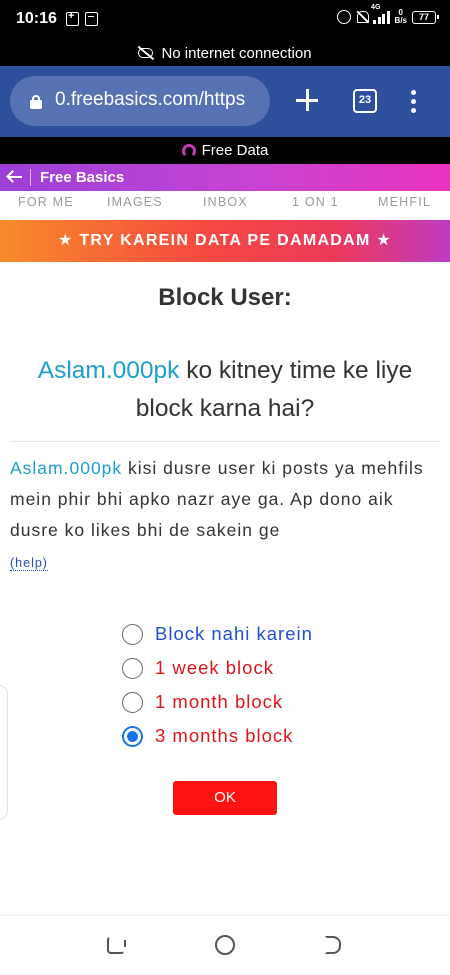 The image size is (450, 975). Describe the element at coordinates (307, 100) in the screenshot. I see `new-tab-button` at that location.